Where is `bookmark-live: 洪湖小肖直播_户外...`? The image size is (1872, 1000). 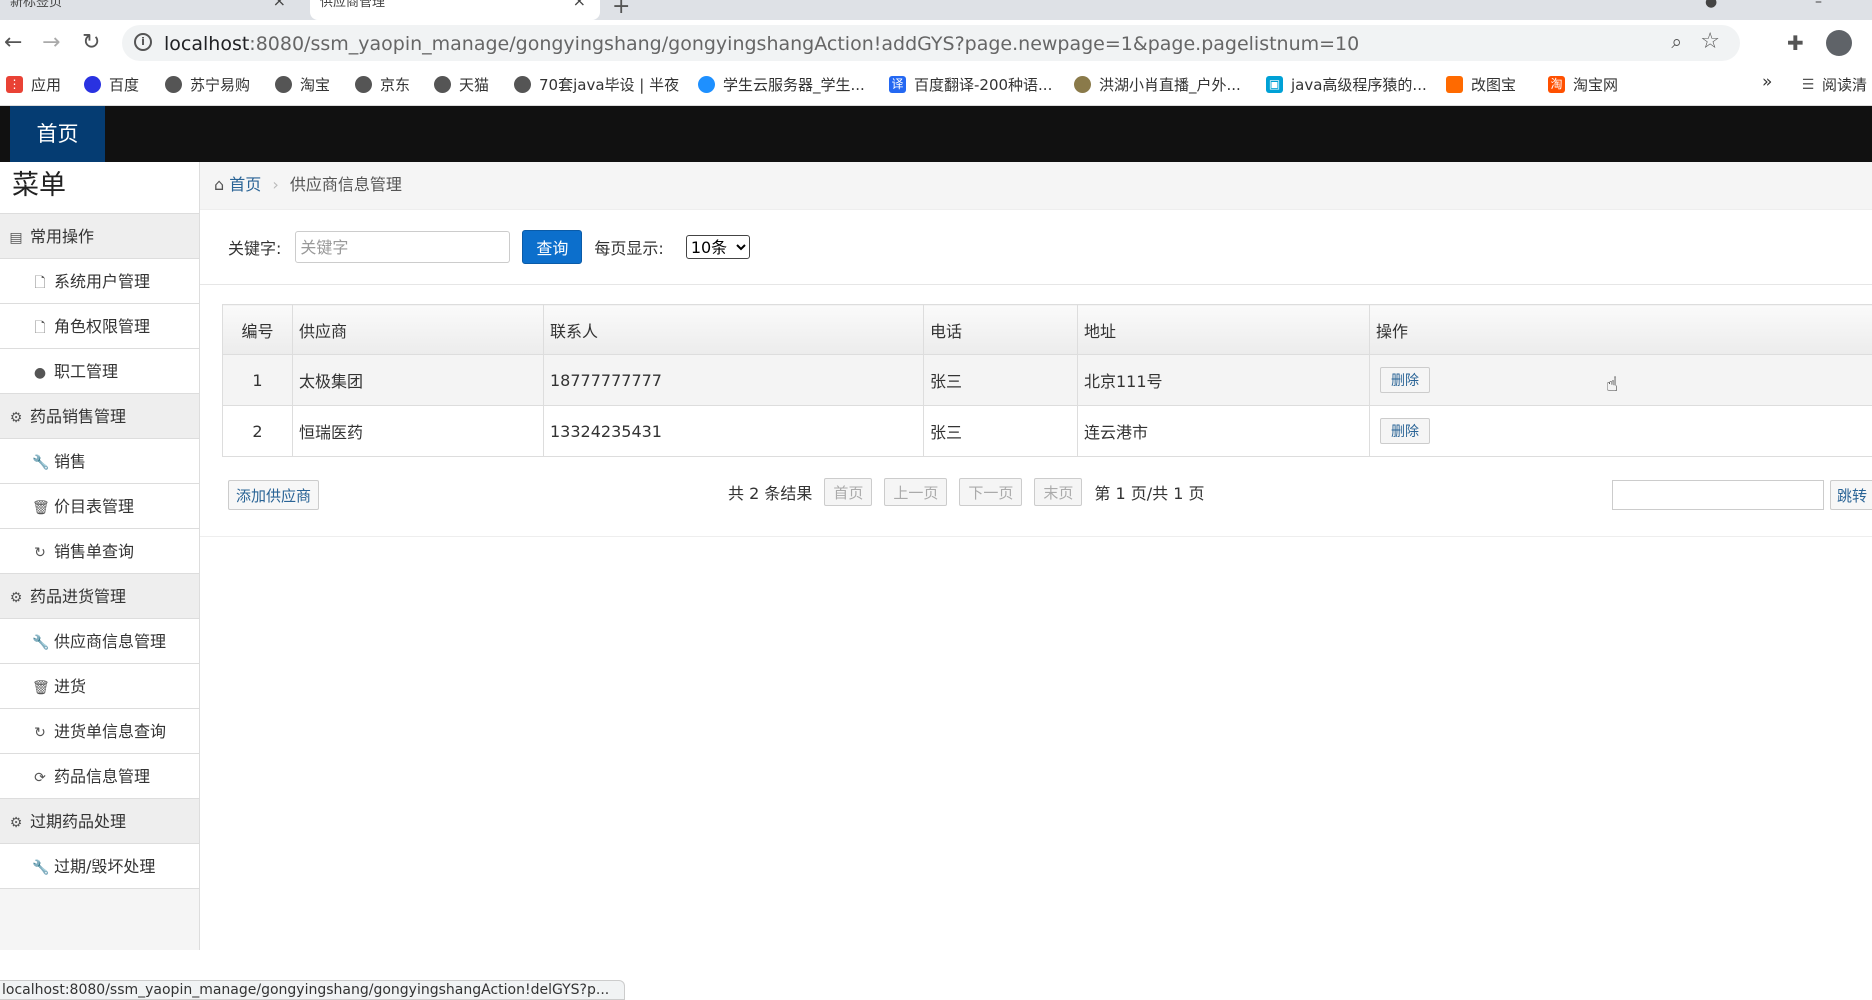 bookmark-live: 洪湖小肖直播_户外... is located at coordinates (1157, 84).